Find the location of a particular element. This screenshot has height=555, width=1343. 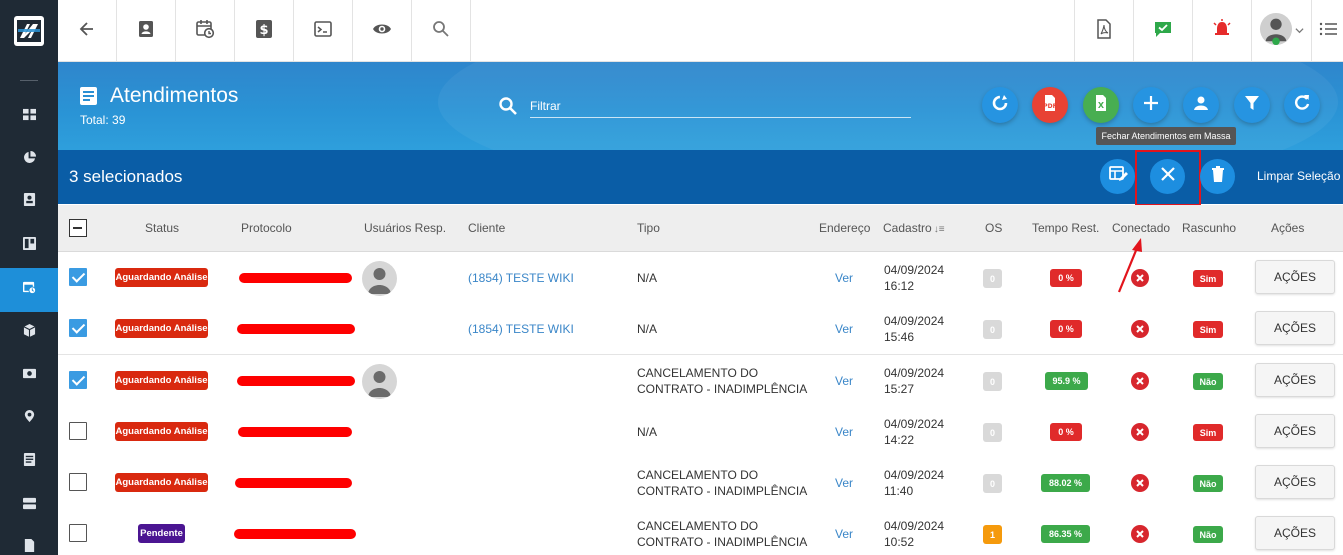

time-remaining-badge: 95.9 % is located at coordinates (1066, 381).